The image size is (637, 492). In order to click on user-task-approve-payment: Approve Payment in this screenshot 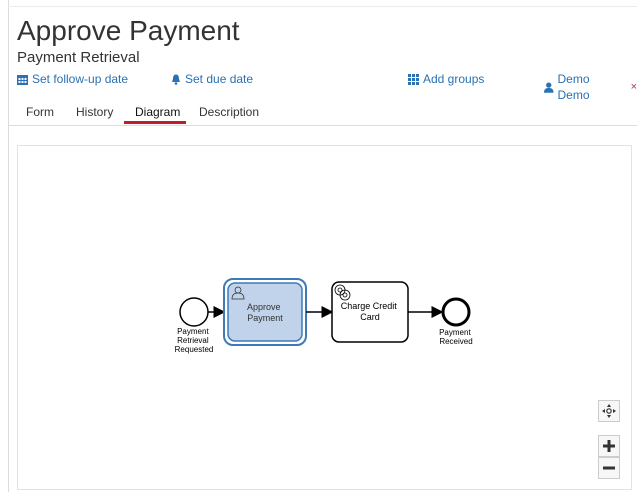, I will do `click(265, 312)`.